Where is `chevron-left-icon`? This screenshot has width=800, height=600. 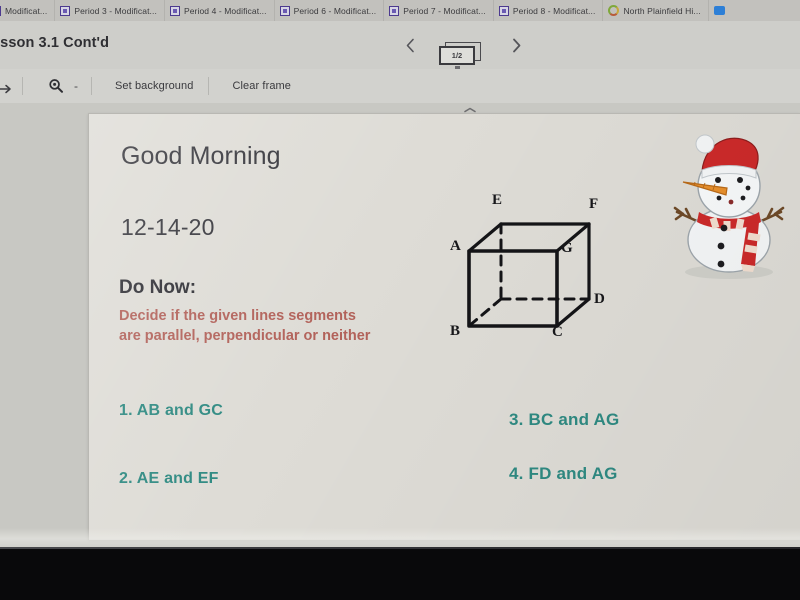 chevron-left-icon is located at coordinates (410, 45).